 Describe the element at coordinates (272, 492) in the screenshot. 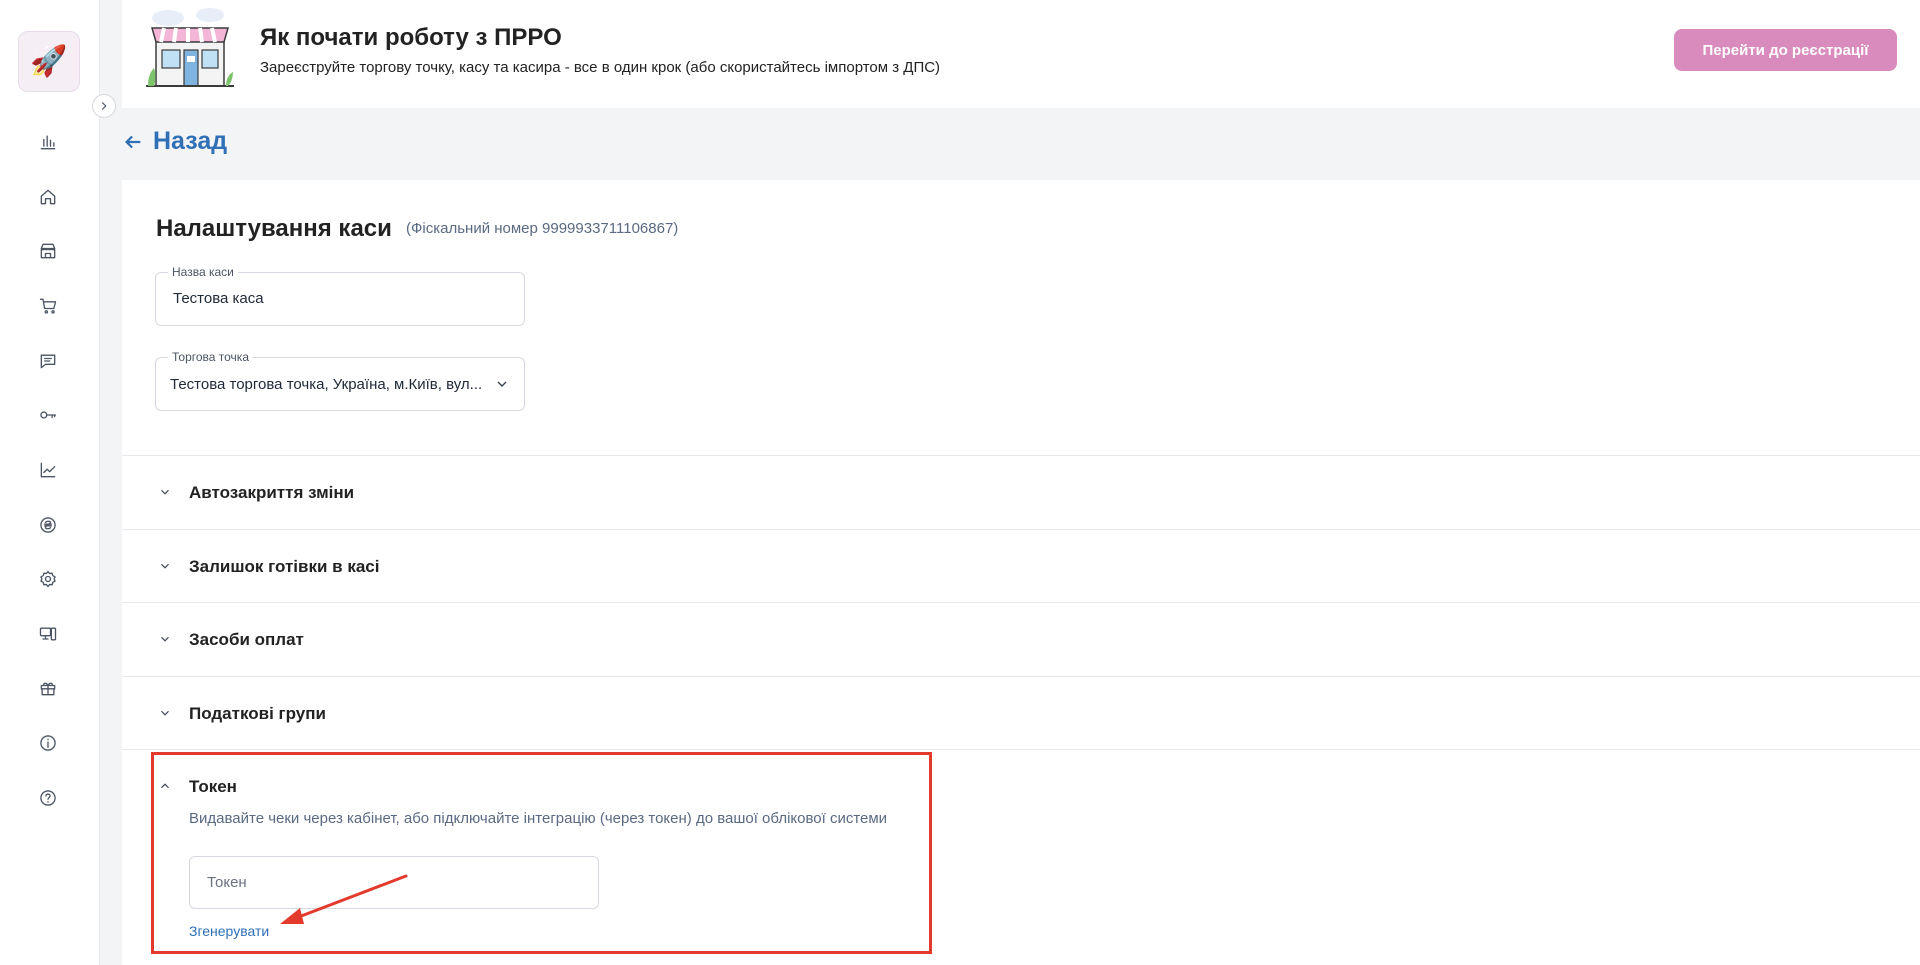

I see `section-label: Автозакриття зміни` at that location.